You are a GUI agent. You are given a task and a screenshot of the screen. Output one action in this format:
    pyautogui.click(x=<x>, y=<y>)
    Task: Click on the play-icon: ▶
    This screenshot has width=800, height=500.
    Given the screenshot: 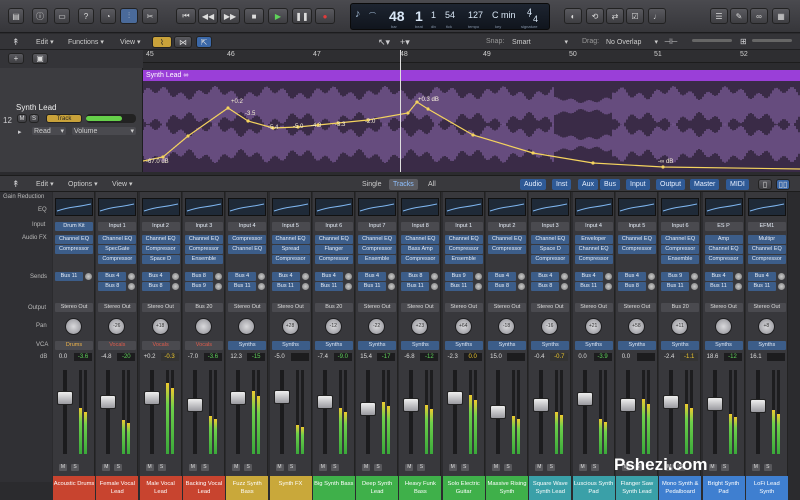 What is the action you would take?
    pyautogui.click(x=278, y=16)
    